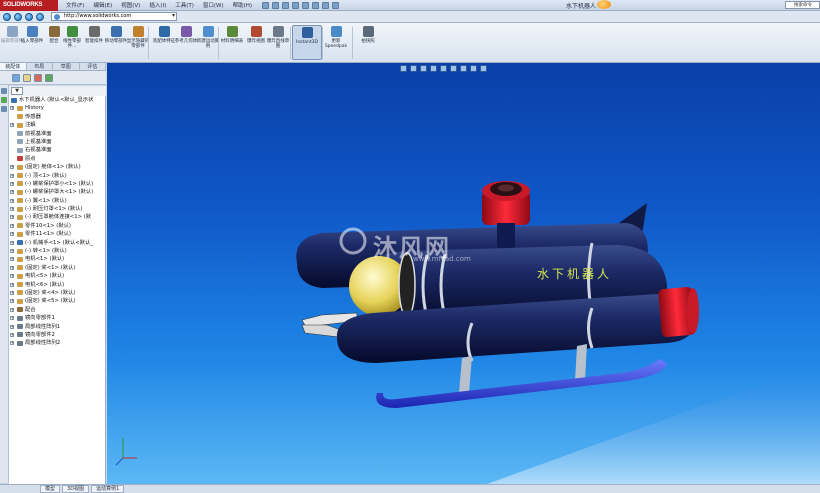 This screenshot has height=493, width=820. Describe the element at coordinates (57, 117) in the screenshot. I see `tree-item: 传感器` at that location.